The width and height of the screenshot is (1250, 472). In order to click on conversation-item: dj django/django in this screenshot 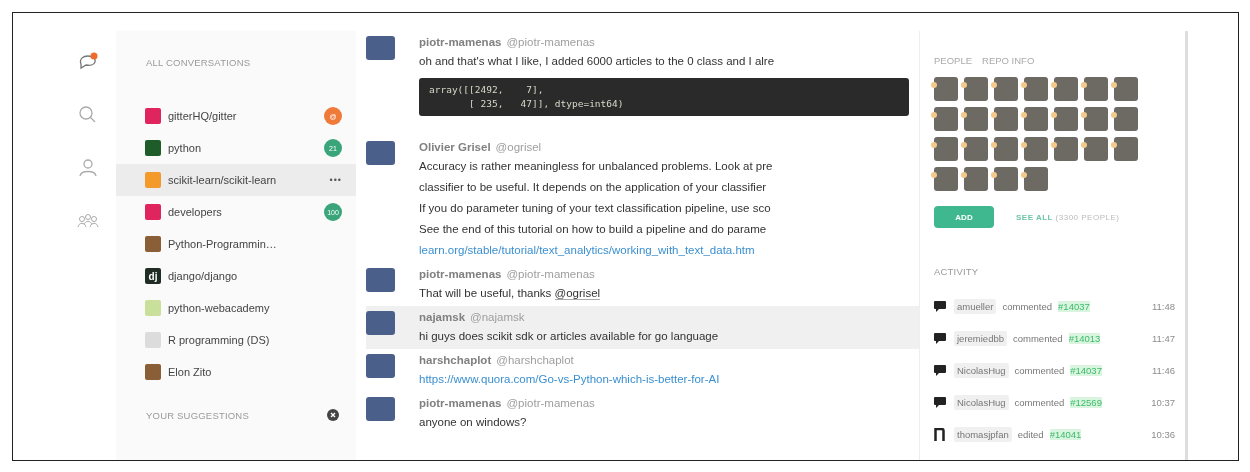, I will do `click(236, 276)`.